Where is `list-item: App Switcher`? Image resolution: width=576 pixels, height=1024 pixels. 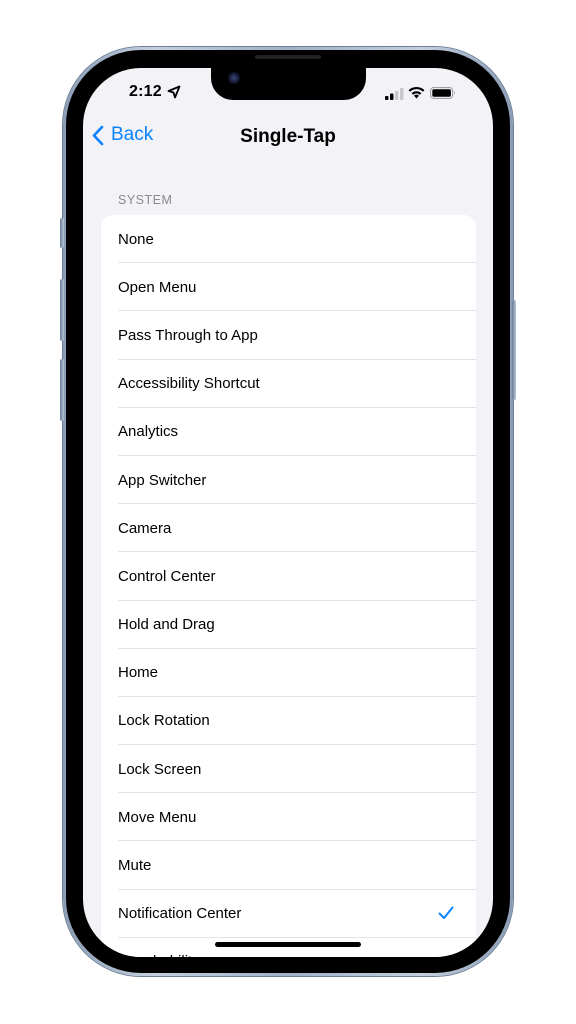 list-item: App Switcher is located at coordinates (288, 480).